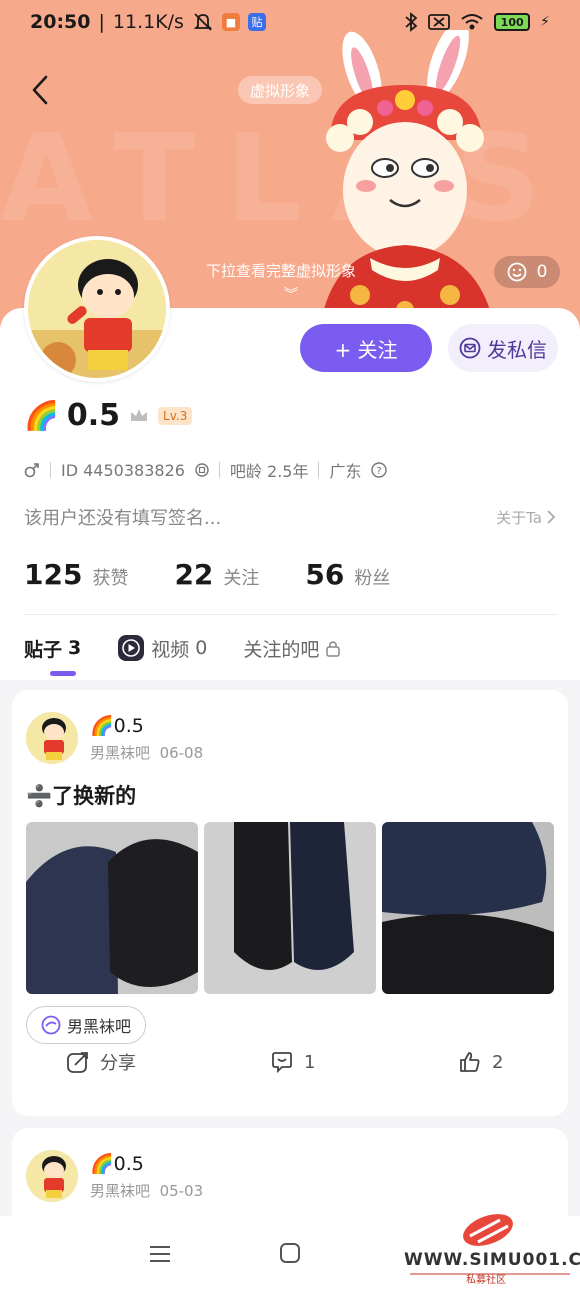 This screenshot has height=1289, width=580. I want to click on sim-icon, so click(439, 22).